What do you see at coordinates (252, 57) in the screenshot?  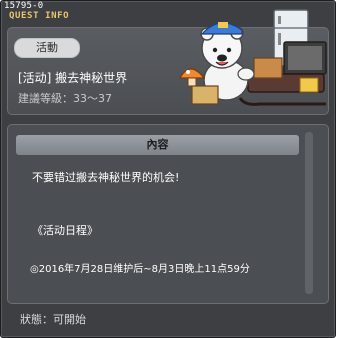 I see `polar-bear-illustration` at bounding box center [252, 57].